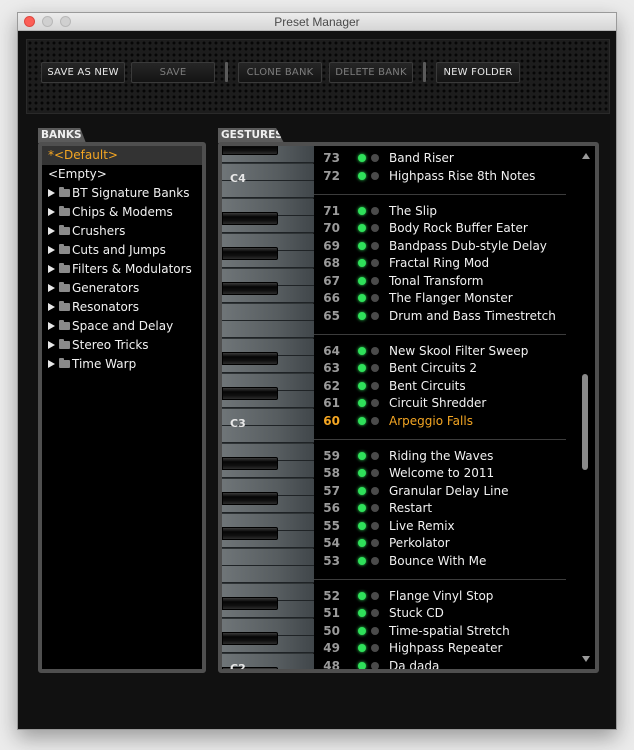 The image size is (634, 750). What do you see at coordinates (122, 269) in the screenshot?
I see `bank-item: Filters & Modulators` at bounding box center [122, 269].